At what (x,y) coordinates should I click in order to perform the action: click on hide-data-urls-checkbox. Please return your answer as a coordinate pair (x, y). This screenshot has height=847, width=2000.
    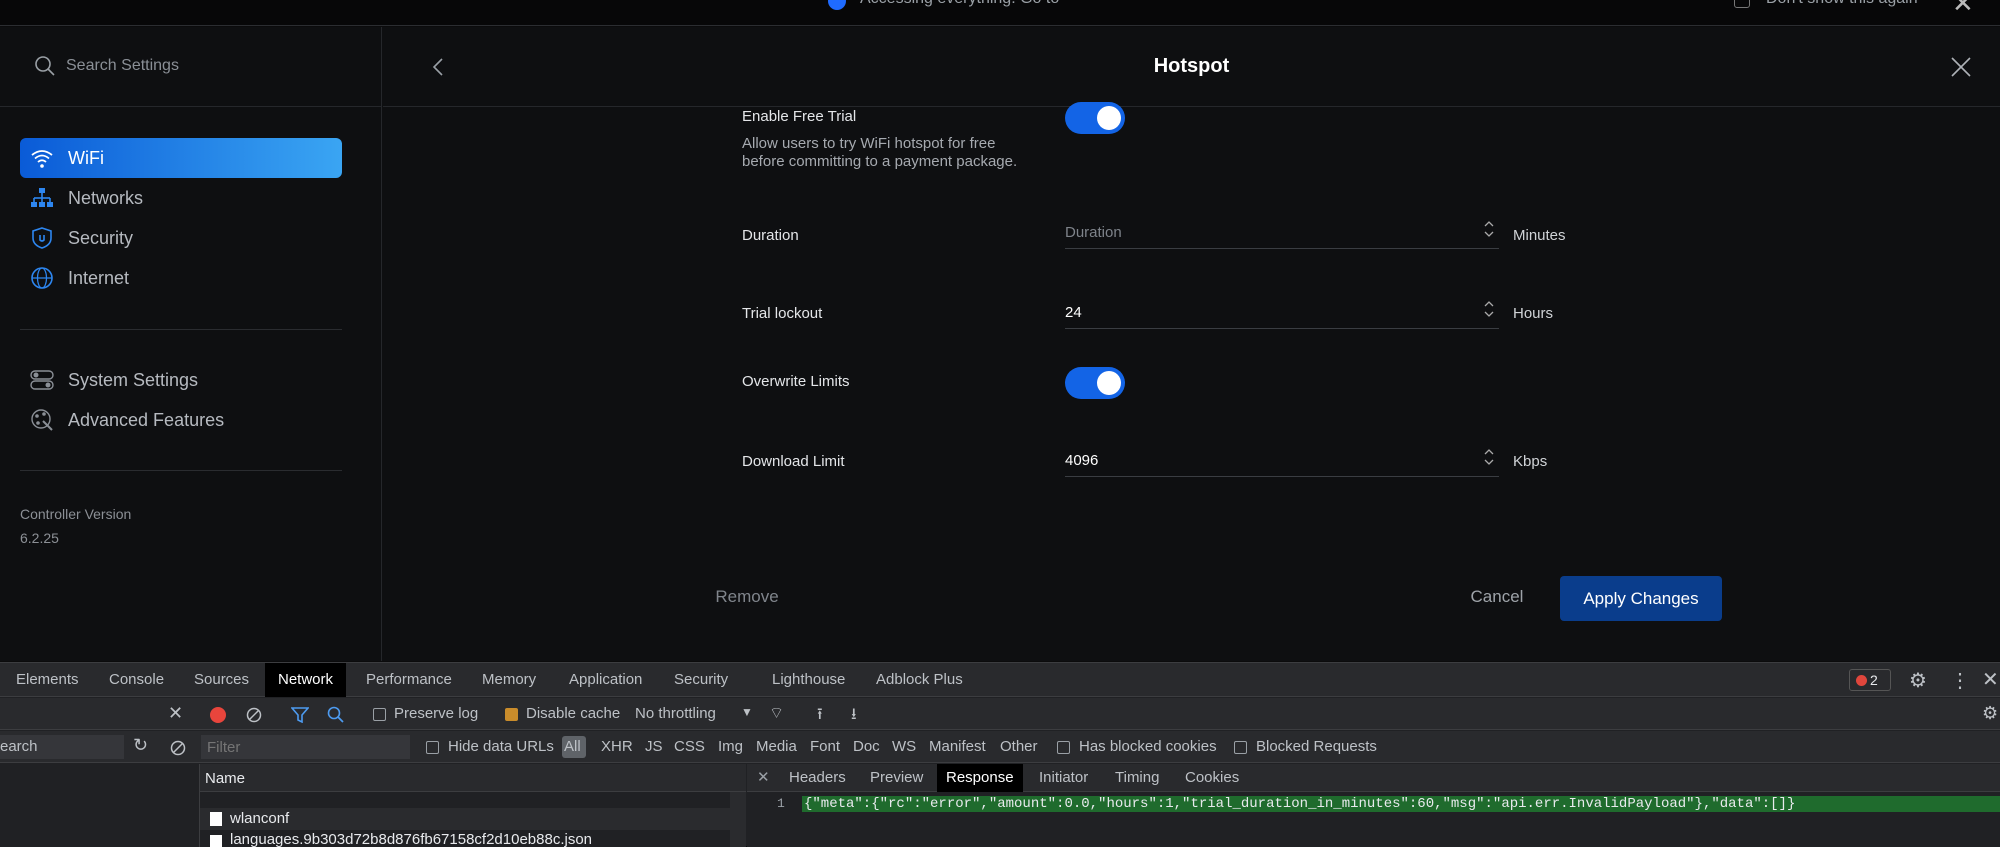
    Looking at the image, I should click on (432, 747).